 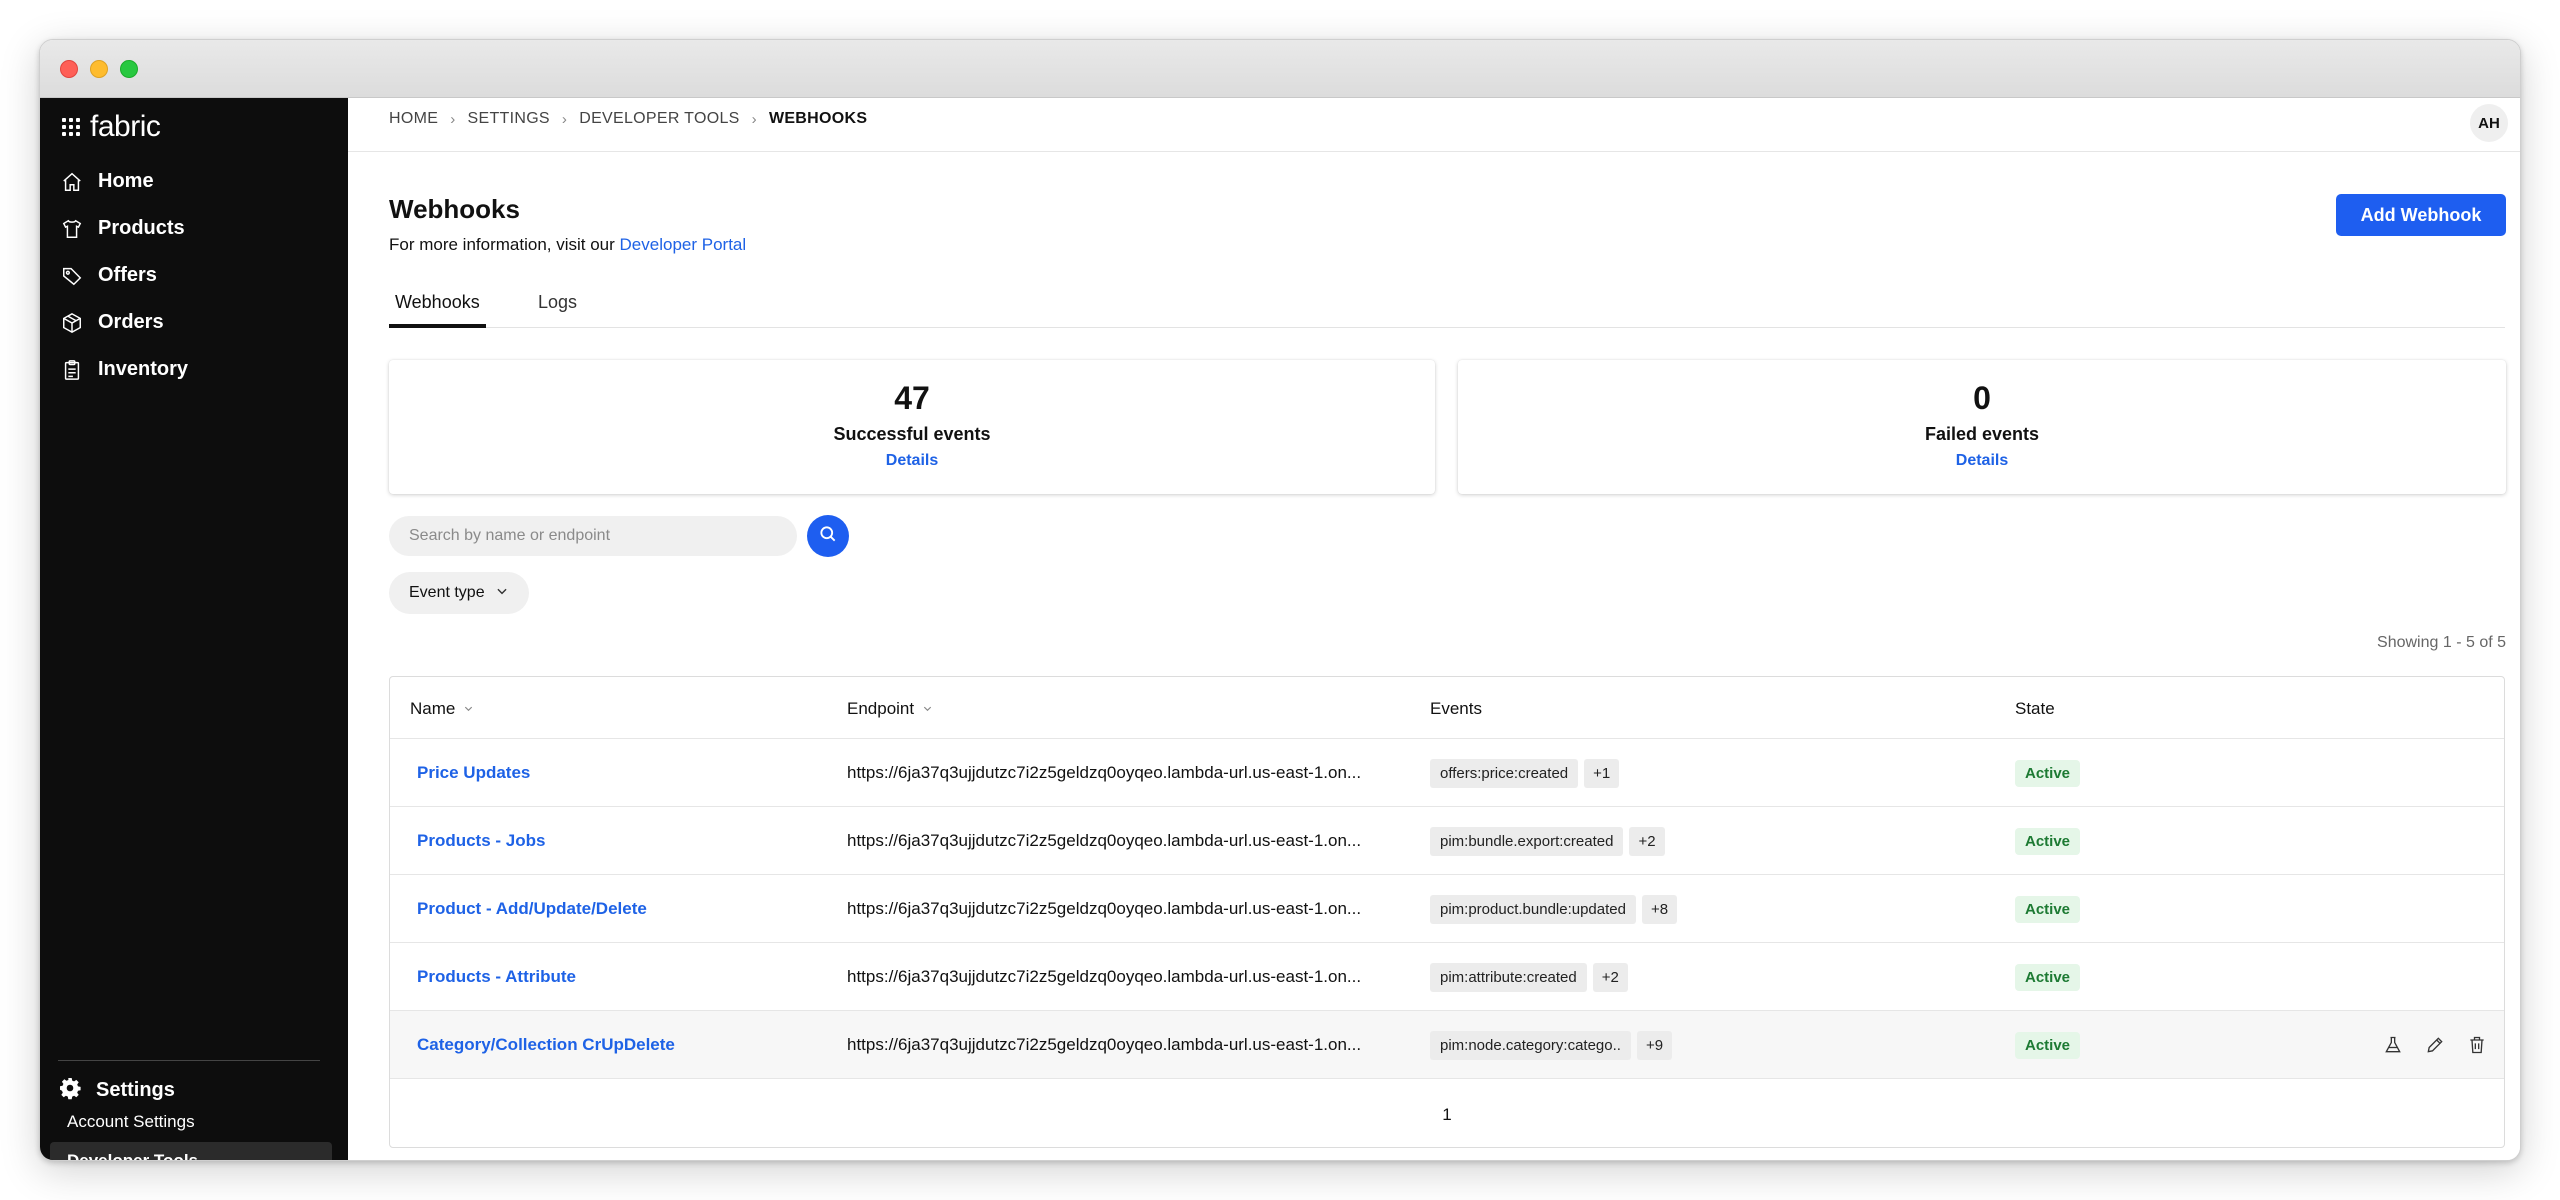 What do you see at coordinates (72, 182) in the screenshot?
I see `home-icon` at bounding box center [72, 182].